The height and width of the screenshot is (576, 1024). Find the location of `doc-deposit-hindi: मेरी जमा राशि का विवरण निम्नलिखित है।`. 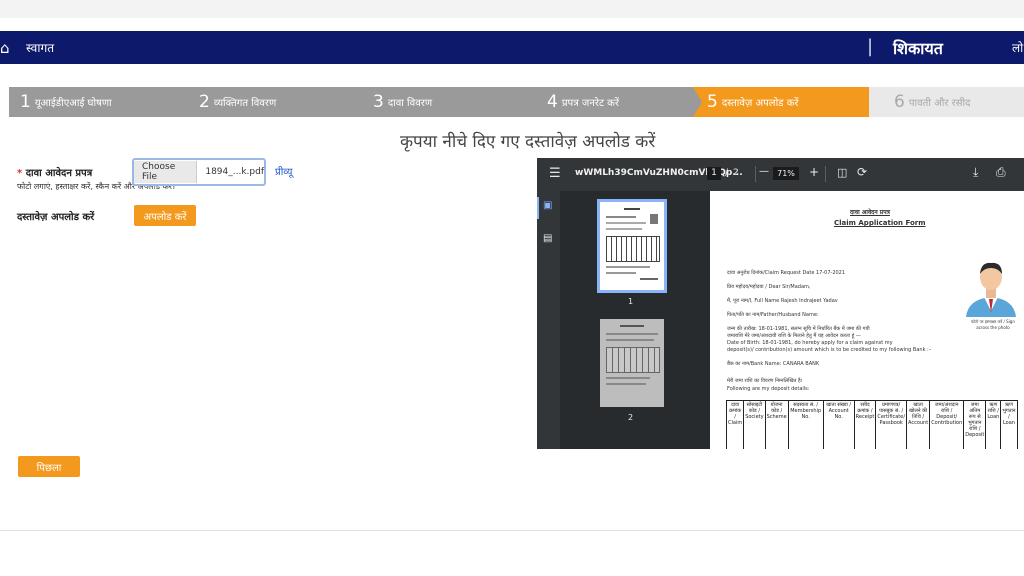

doc-deposit-hindi: मेरी जमा राशि का विवरण निम्नलिखित है। is located at coordinates (765, 381).